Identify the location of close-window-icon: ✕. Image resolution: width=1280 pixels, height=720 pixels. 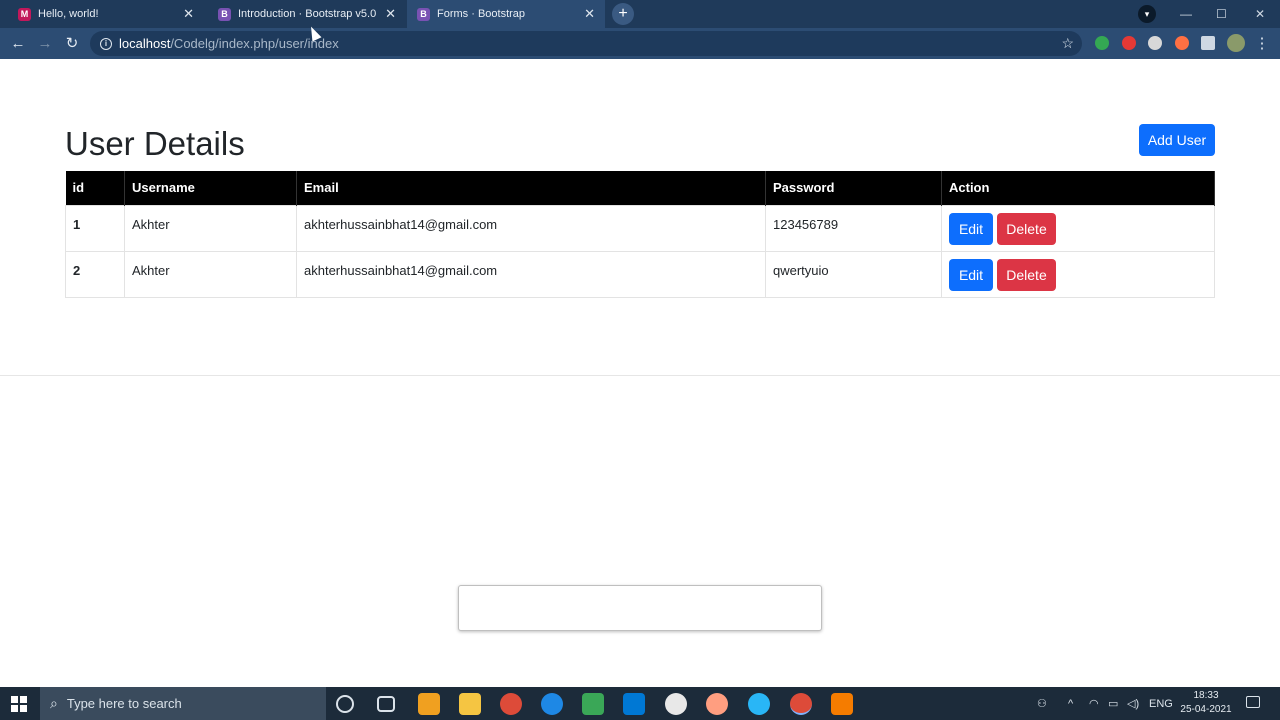
(1260, 14).